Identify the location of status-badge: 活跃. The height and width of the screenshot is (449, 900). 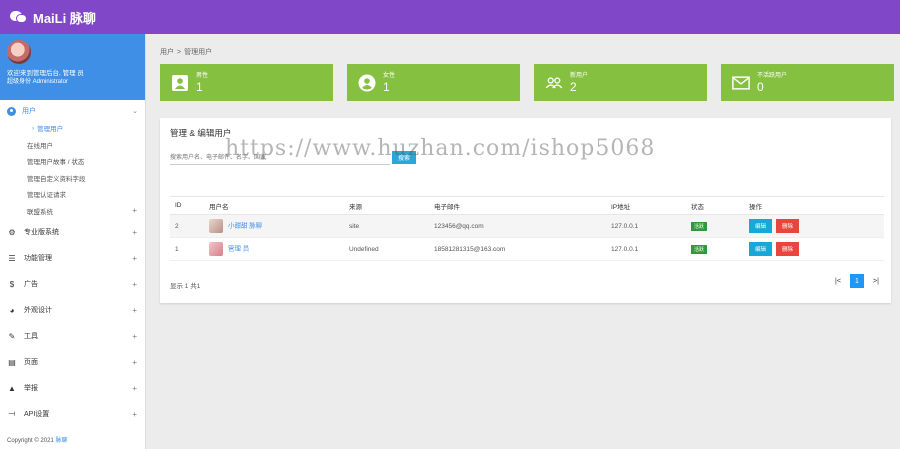
(699, 226).